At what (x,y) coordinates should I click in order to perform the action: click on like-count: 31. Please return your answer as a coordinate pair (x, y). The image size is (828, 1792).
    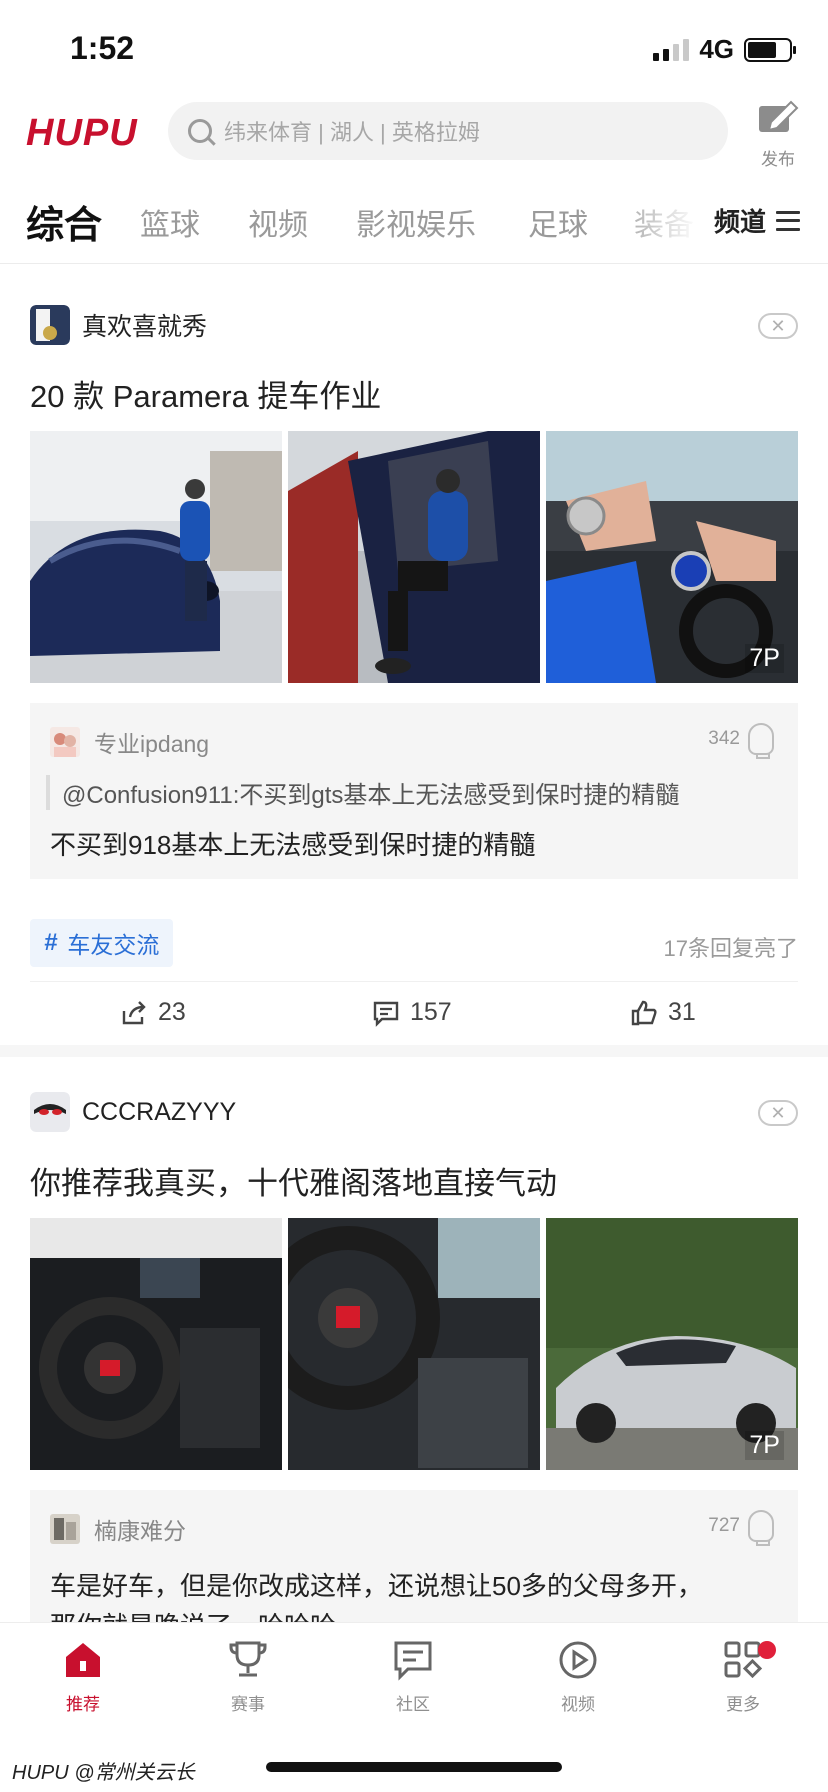
    Looking at the image, I should click on (682, 1012).